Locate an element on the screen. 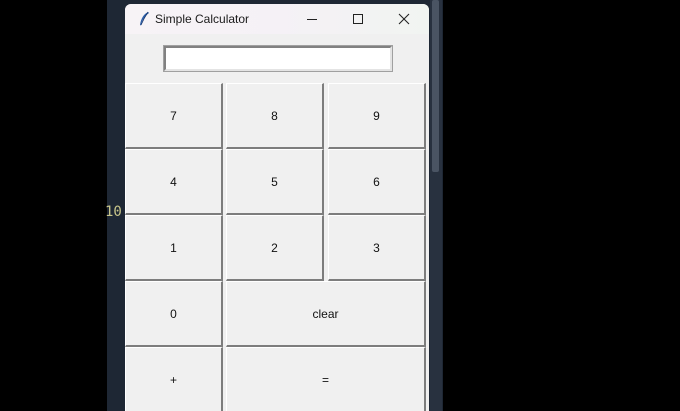 The image size is (680, 411). button-2: 2 is located at coordinates (275, 248).